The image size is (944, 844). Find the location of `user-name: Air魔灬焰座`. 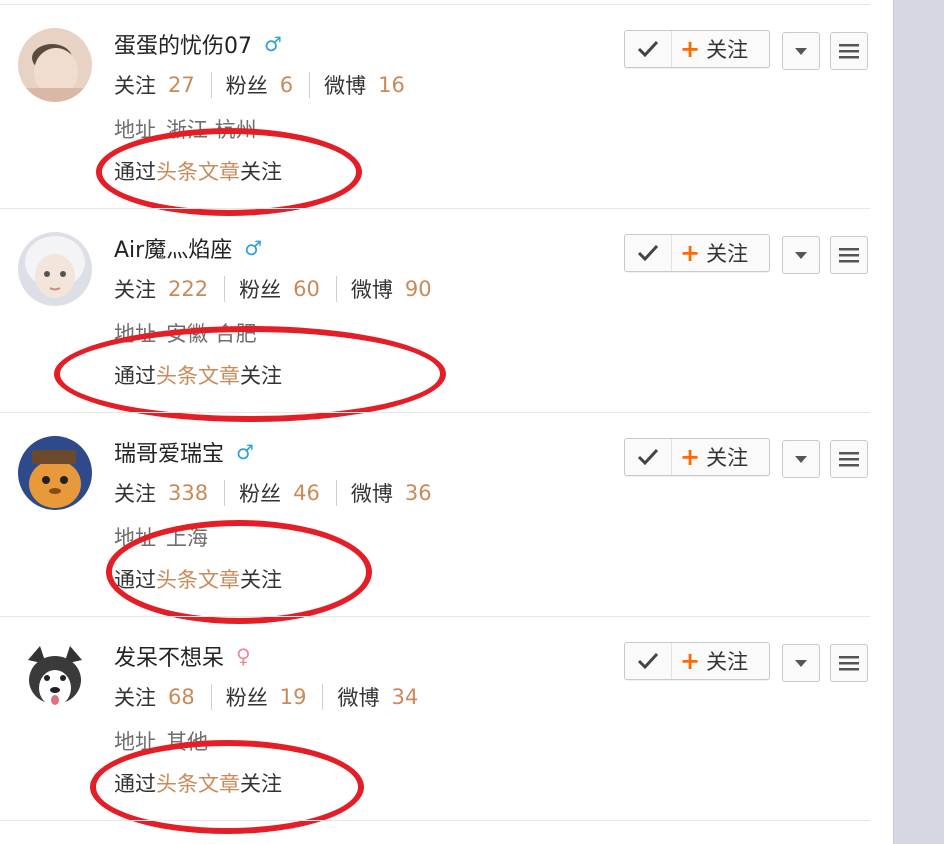

user-name: Air魔灬焰座 is located at coordinates (173, 248).